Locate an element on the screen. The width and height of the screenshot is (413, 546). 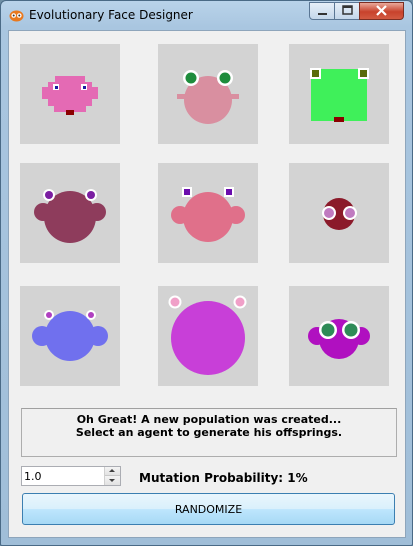
minimize-icon is located at coordinates (322, 14).